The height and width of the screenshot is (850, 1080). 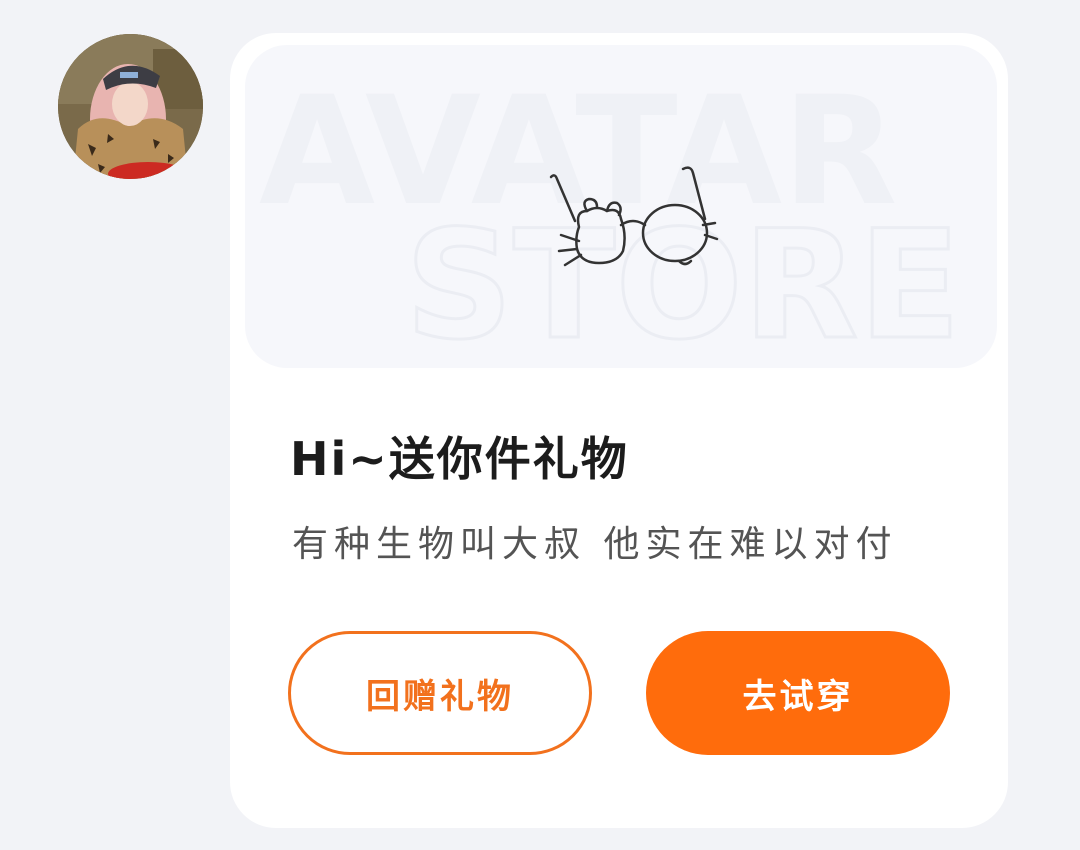 I want to click on sender-avatar, so click(x=130, y=106).